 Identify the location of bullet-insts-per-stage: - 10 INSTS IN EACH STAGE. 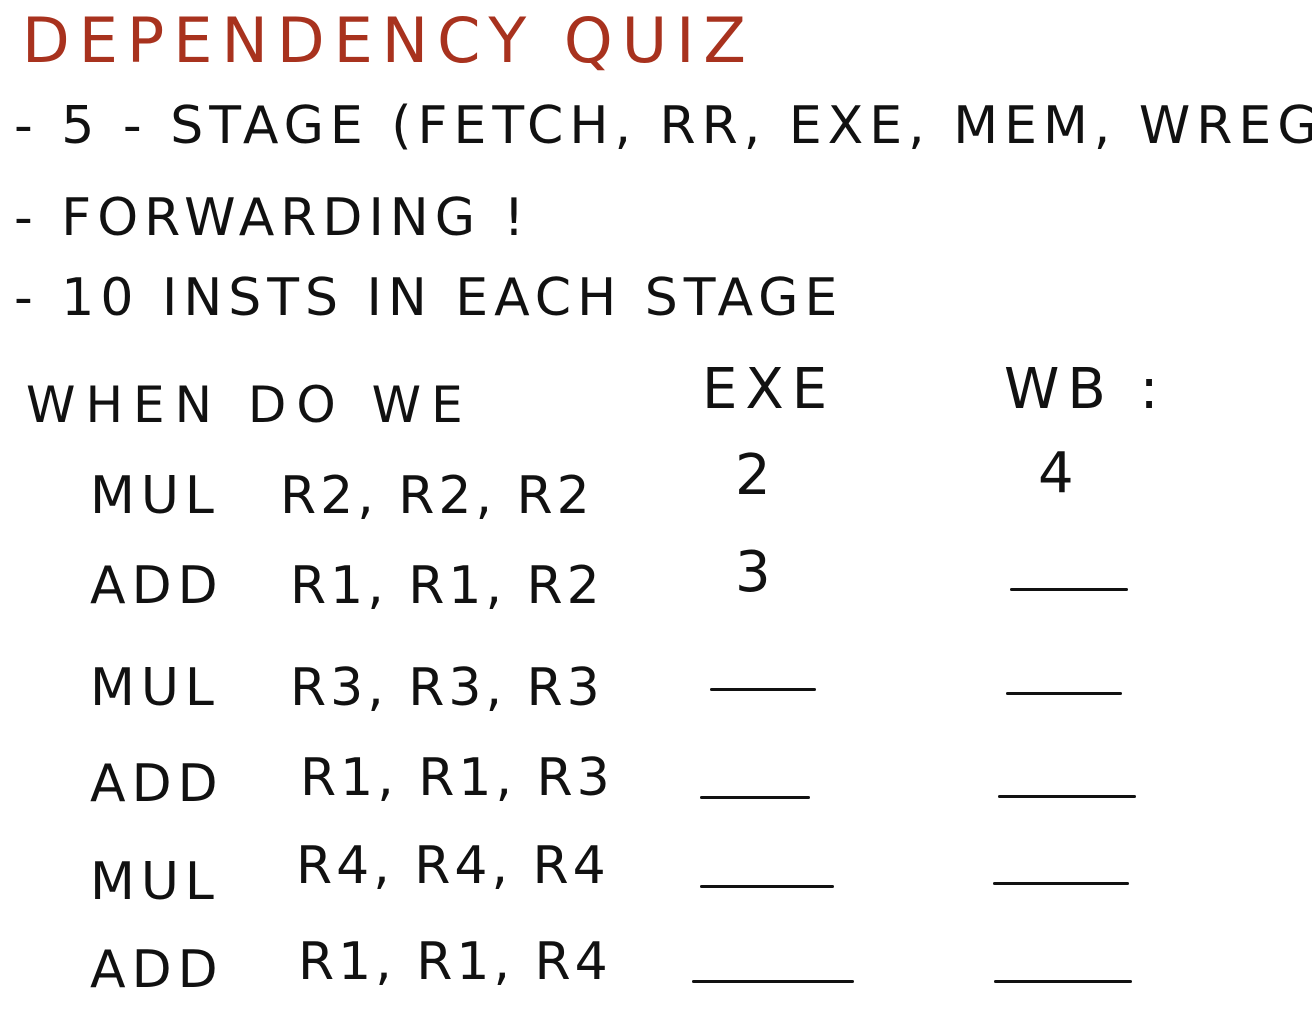
(429, 298).